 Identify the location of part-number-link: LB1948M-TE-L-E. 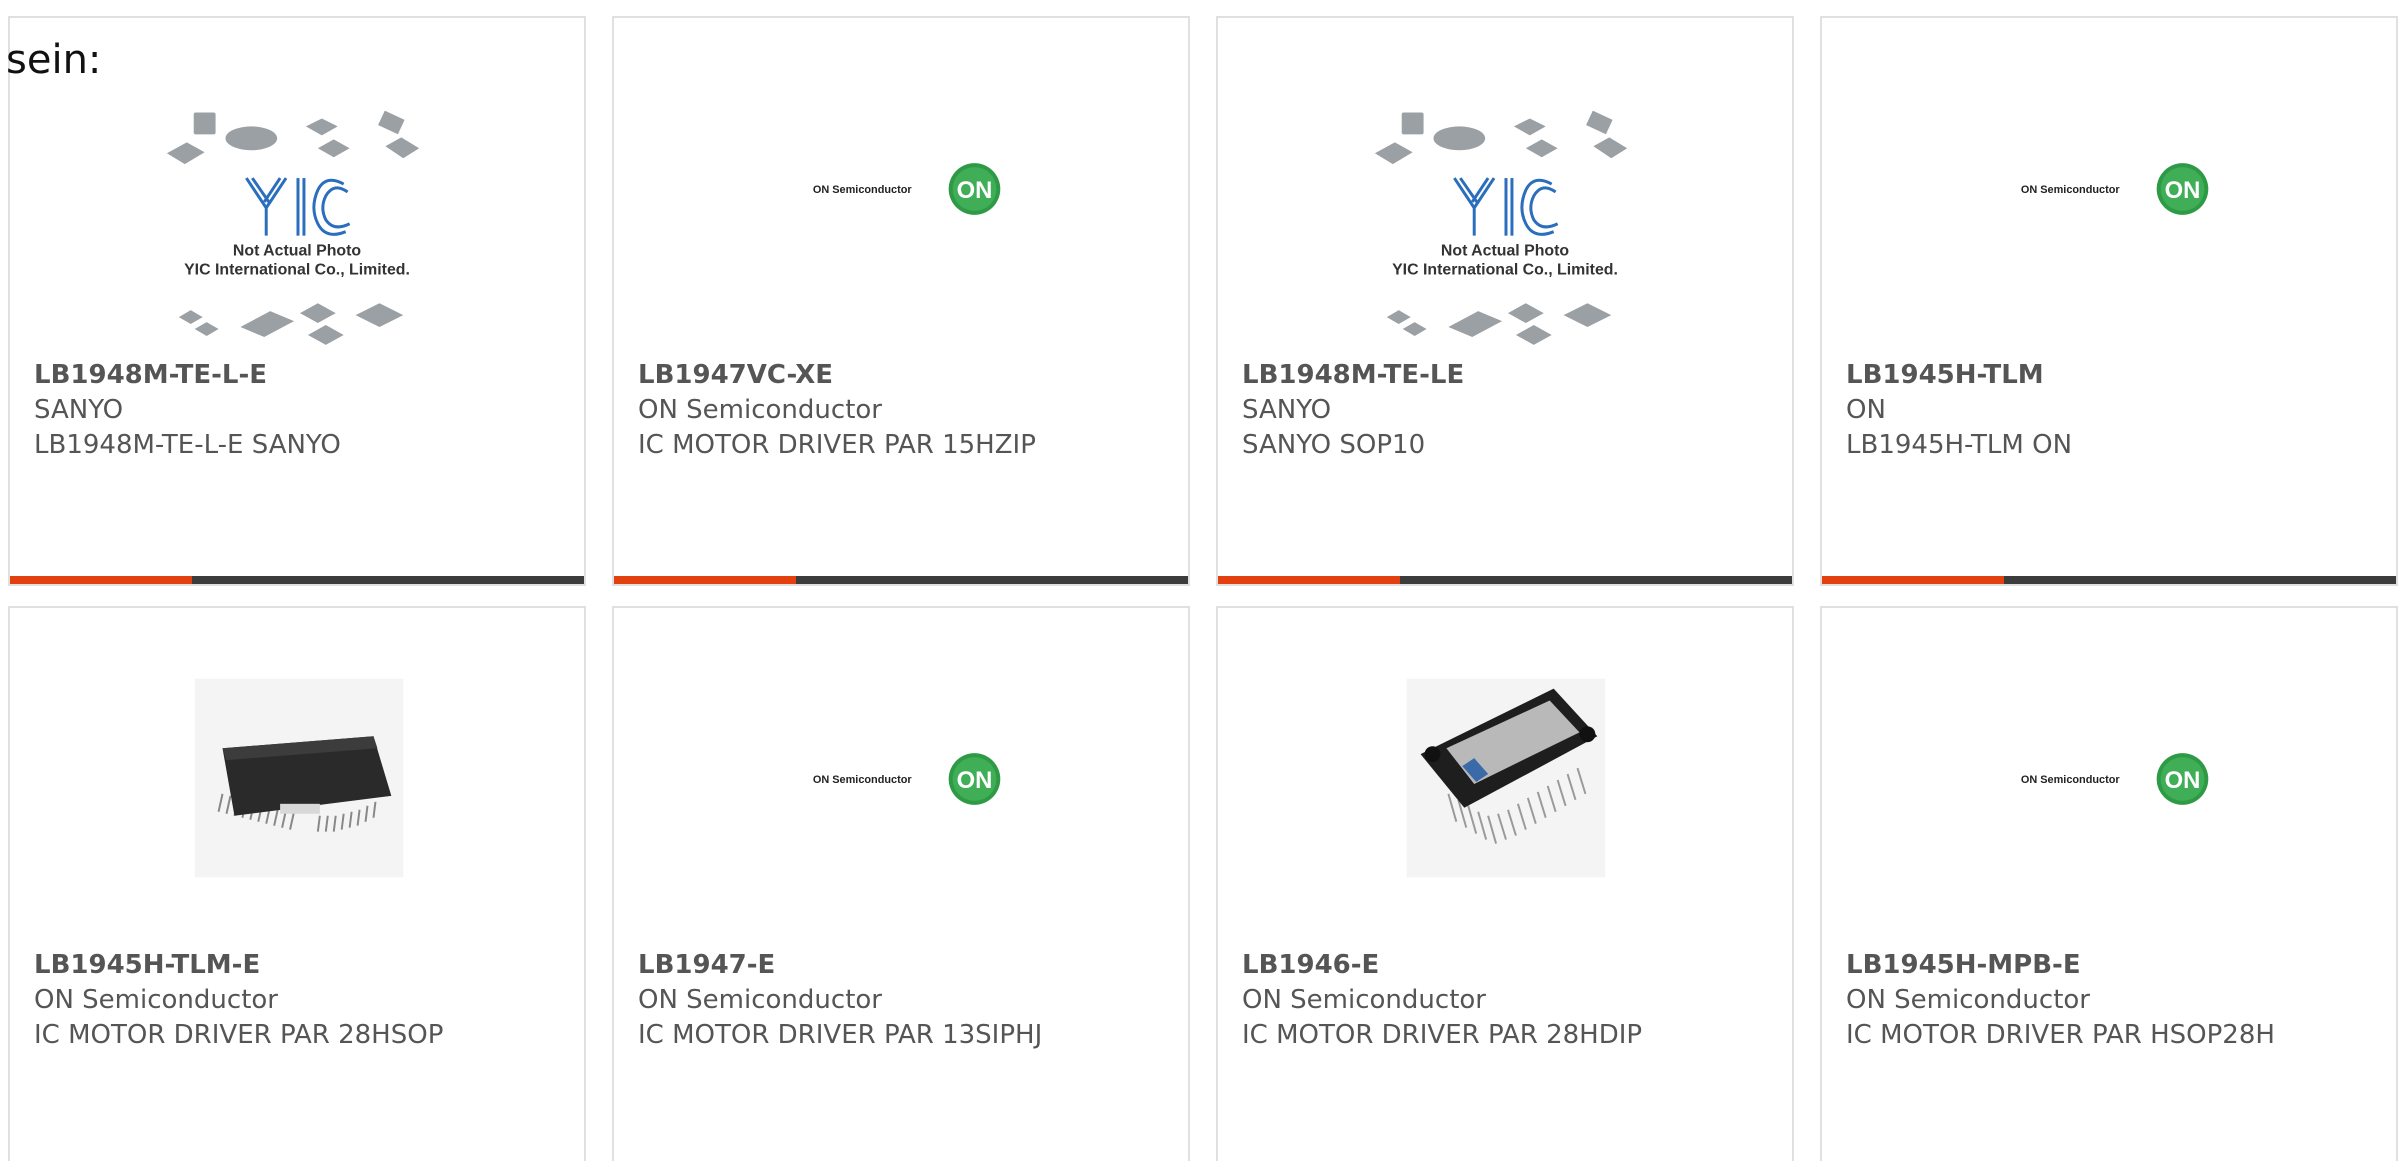
(299, 375).